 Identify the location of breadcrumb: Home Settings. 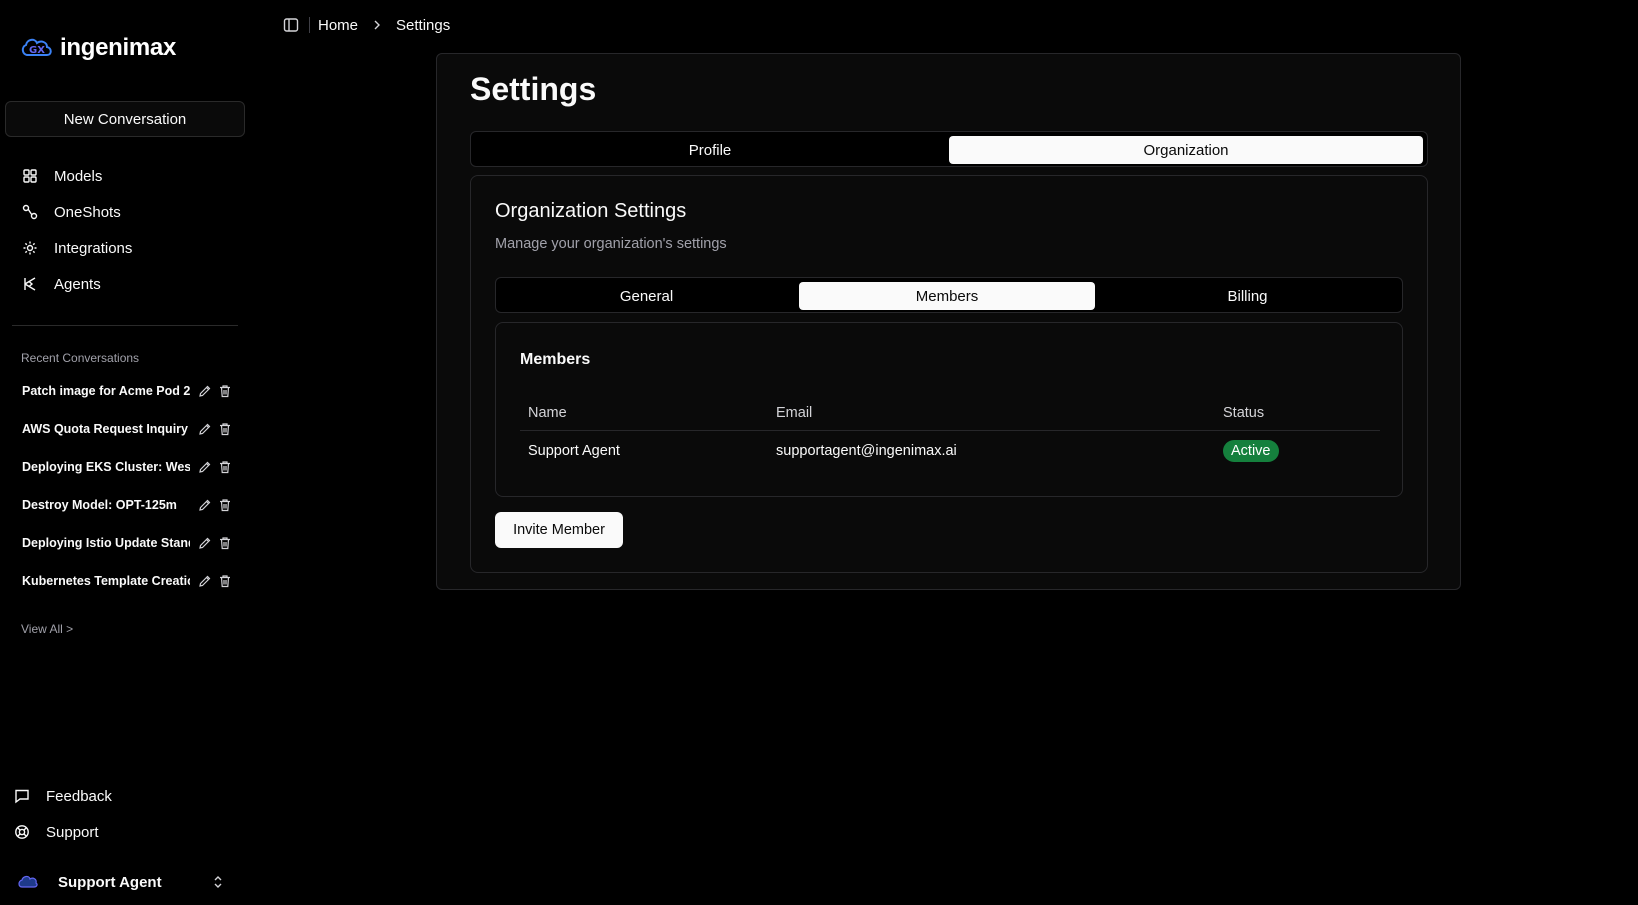
(366, 25).